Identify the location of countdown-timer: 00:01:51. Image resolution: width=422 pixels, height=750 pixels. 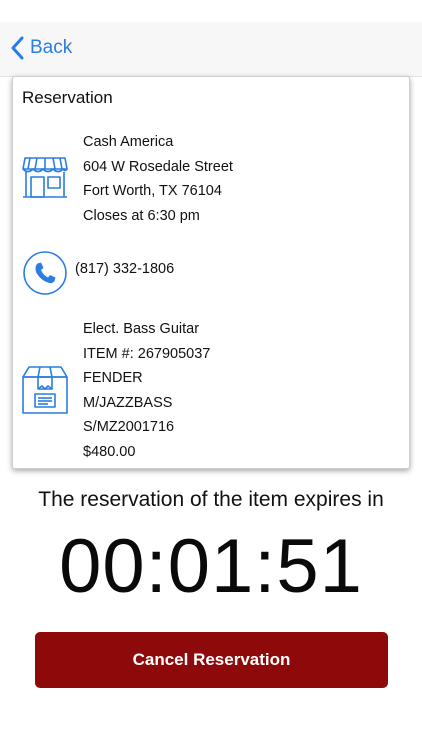
(211, 566).